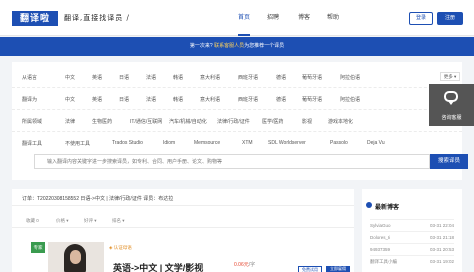 Image resolution: width=474 pixels, height=272 pixels. Describe the element at coordinates (307, 121) in the screenshot. I see `filter-option: 影视` at that location.